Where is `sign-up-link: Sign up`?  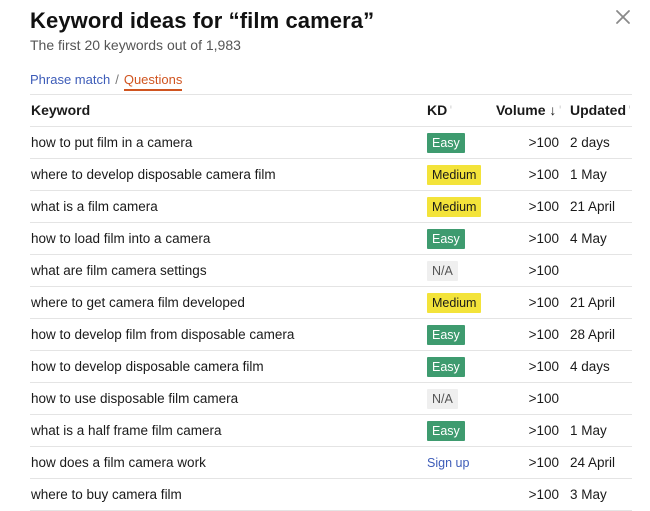 sign-up-link: Sign up is located at coordinates (448, 463).